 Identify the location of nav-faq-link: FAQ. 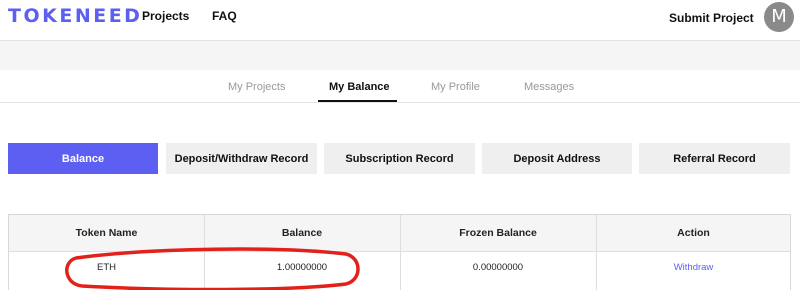
(224, 16).